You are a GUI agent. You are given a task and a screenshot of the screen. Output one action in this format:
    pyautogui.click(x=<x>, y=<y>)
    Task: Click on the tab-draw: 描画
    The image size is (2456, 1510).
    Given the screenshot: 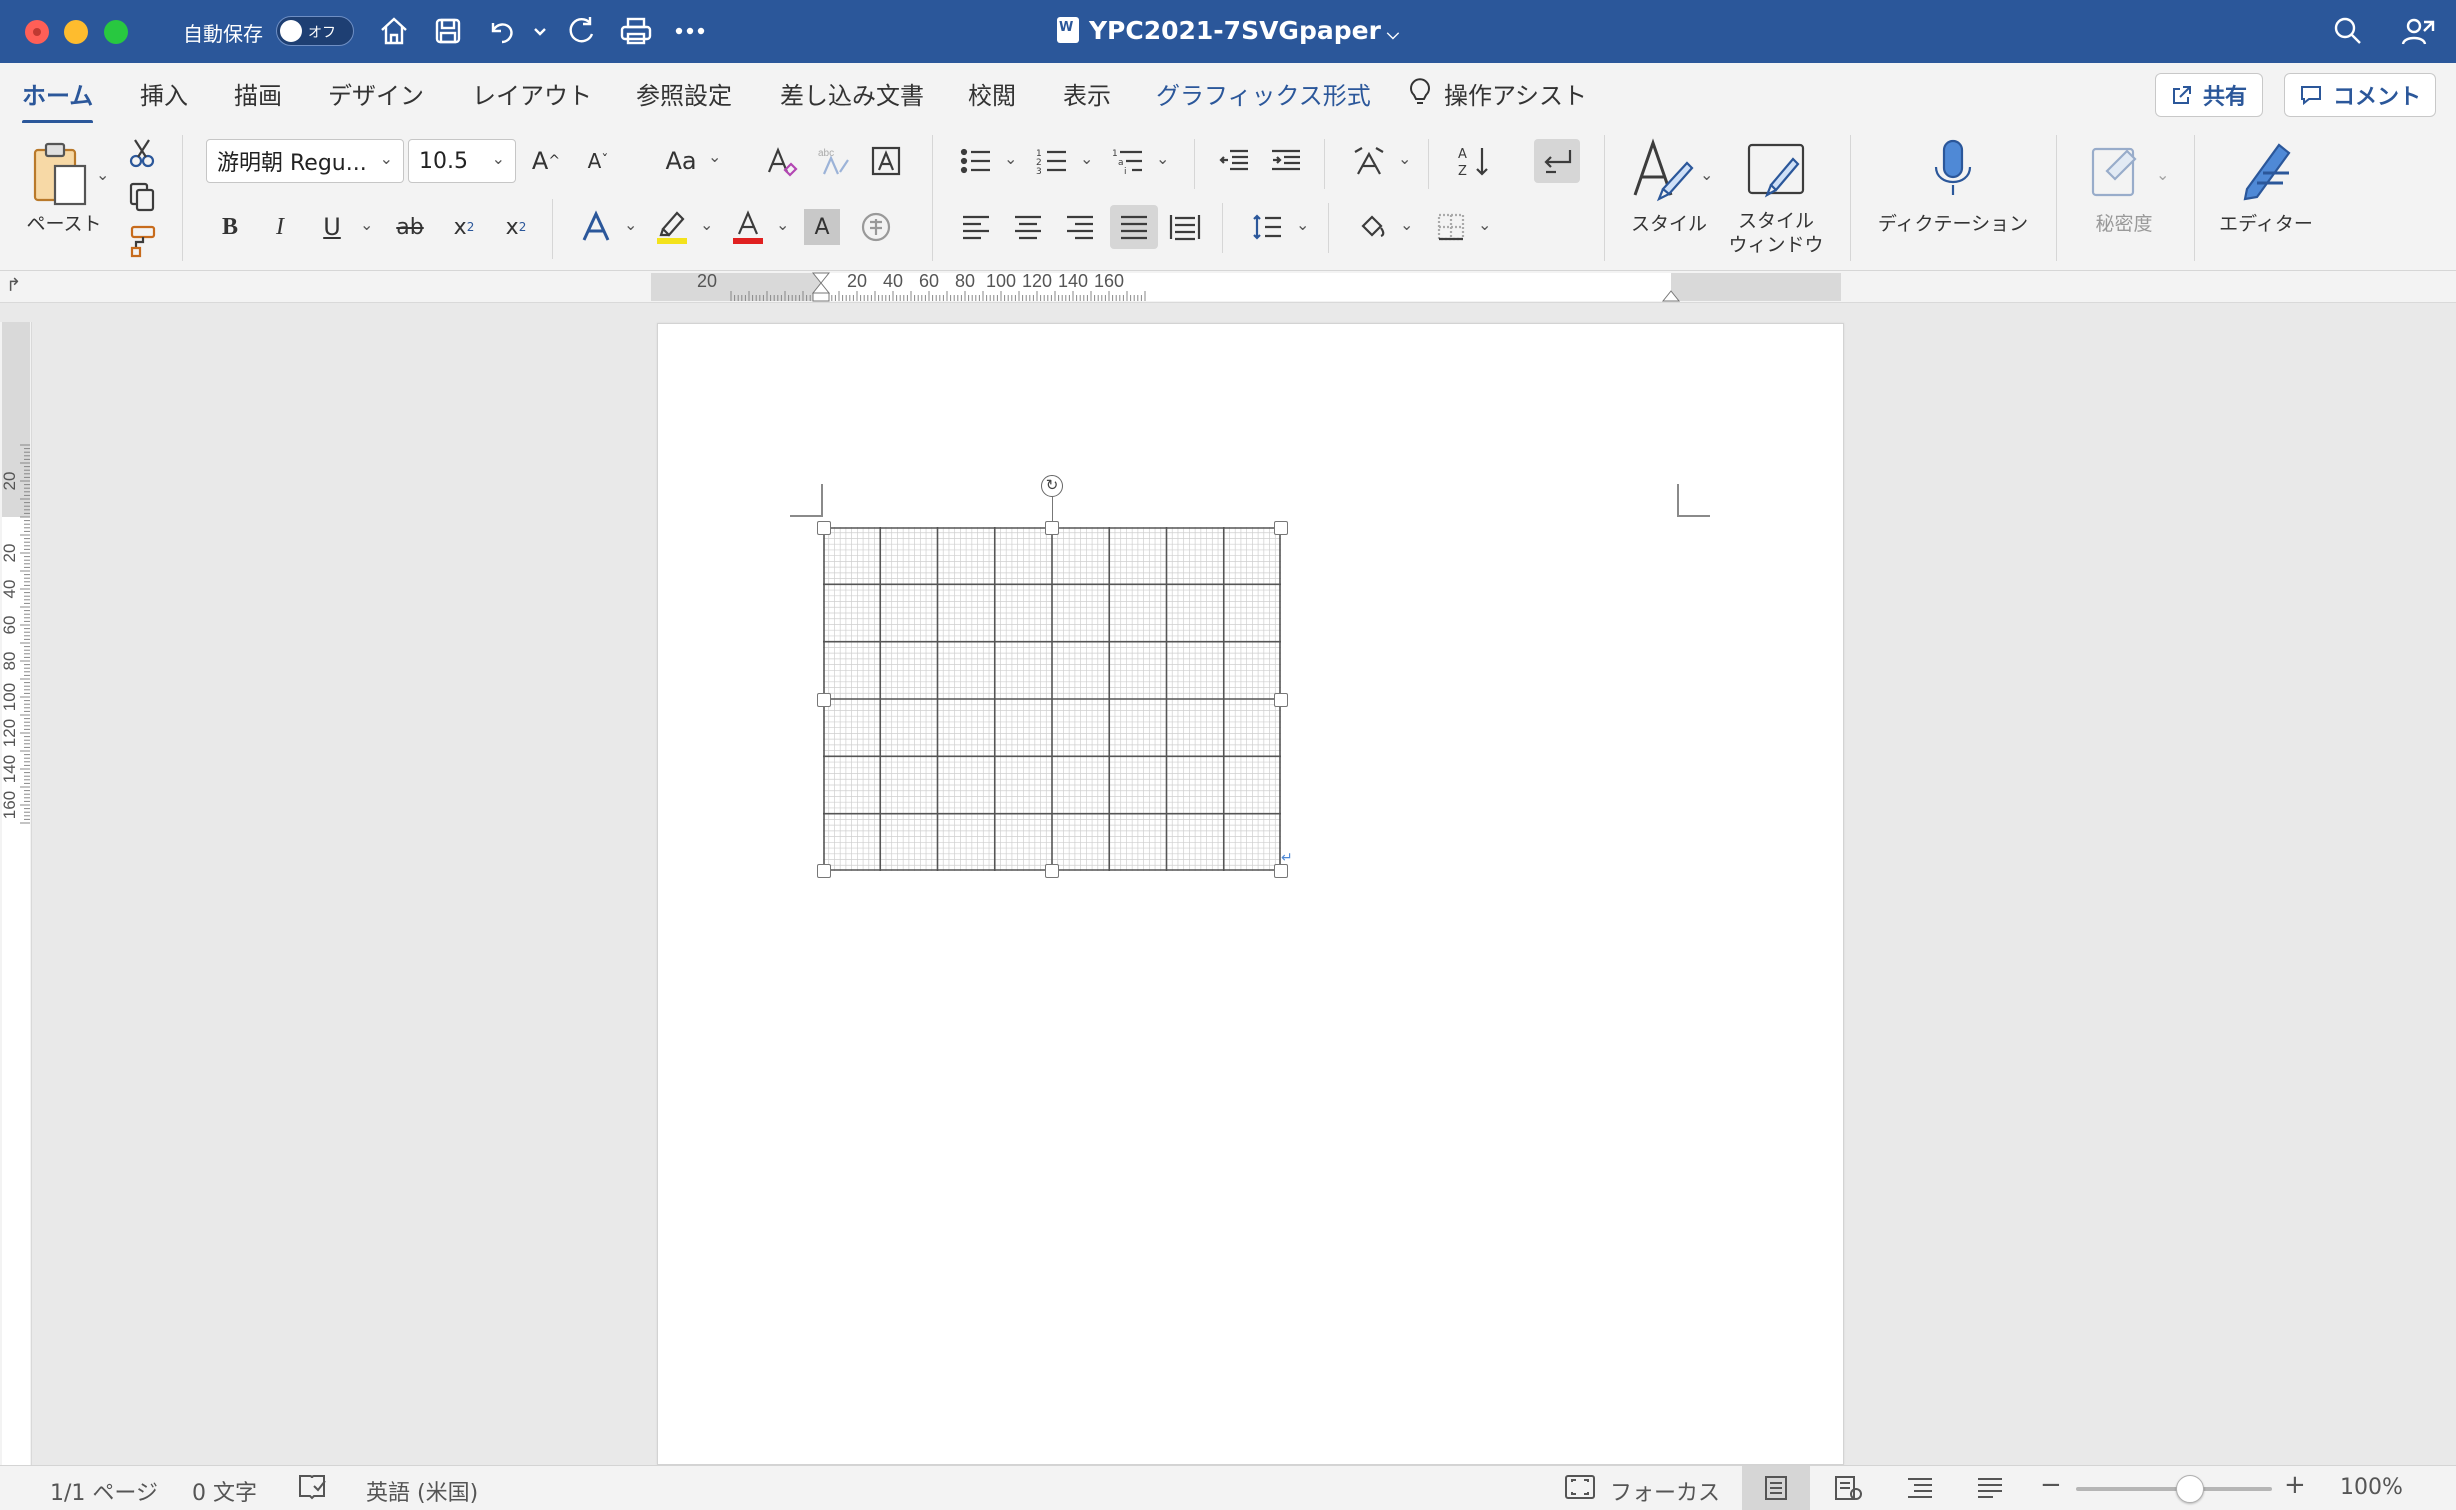 What is the action you would take?
    pyautogui.click(x=258, y=93)
    